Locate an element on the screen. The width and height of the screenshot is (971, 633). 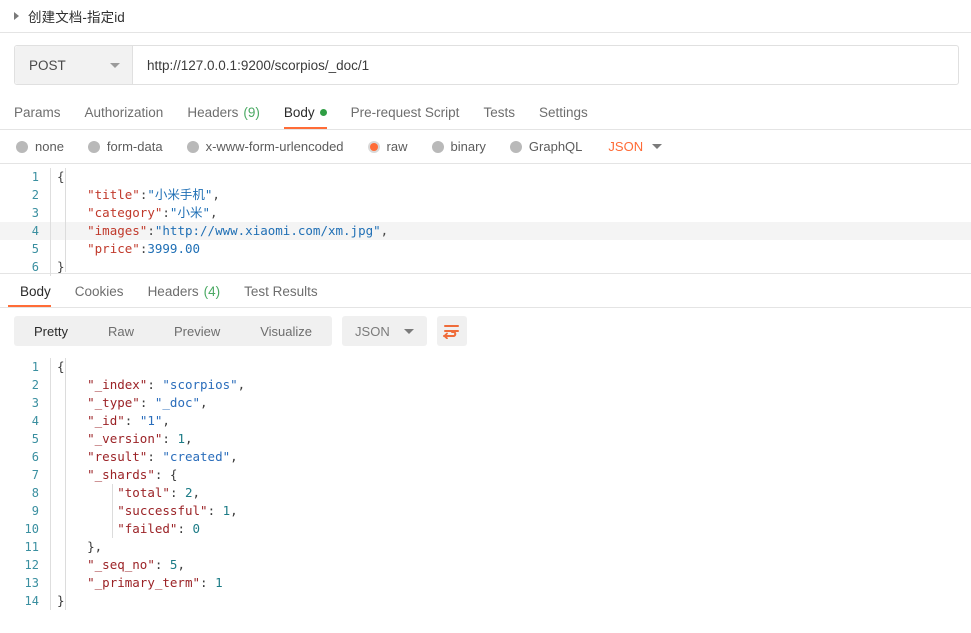
tab-label: Settings is located at coordinates (563, 112).